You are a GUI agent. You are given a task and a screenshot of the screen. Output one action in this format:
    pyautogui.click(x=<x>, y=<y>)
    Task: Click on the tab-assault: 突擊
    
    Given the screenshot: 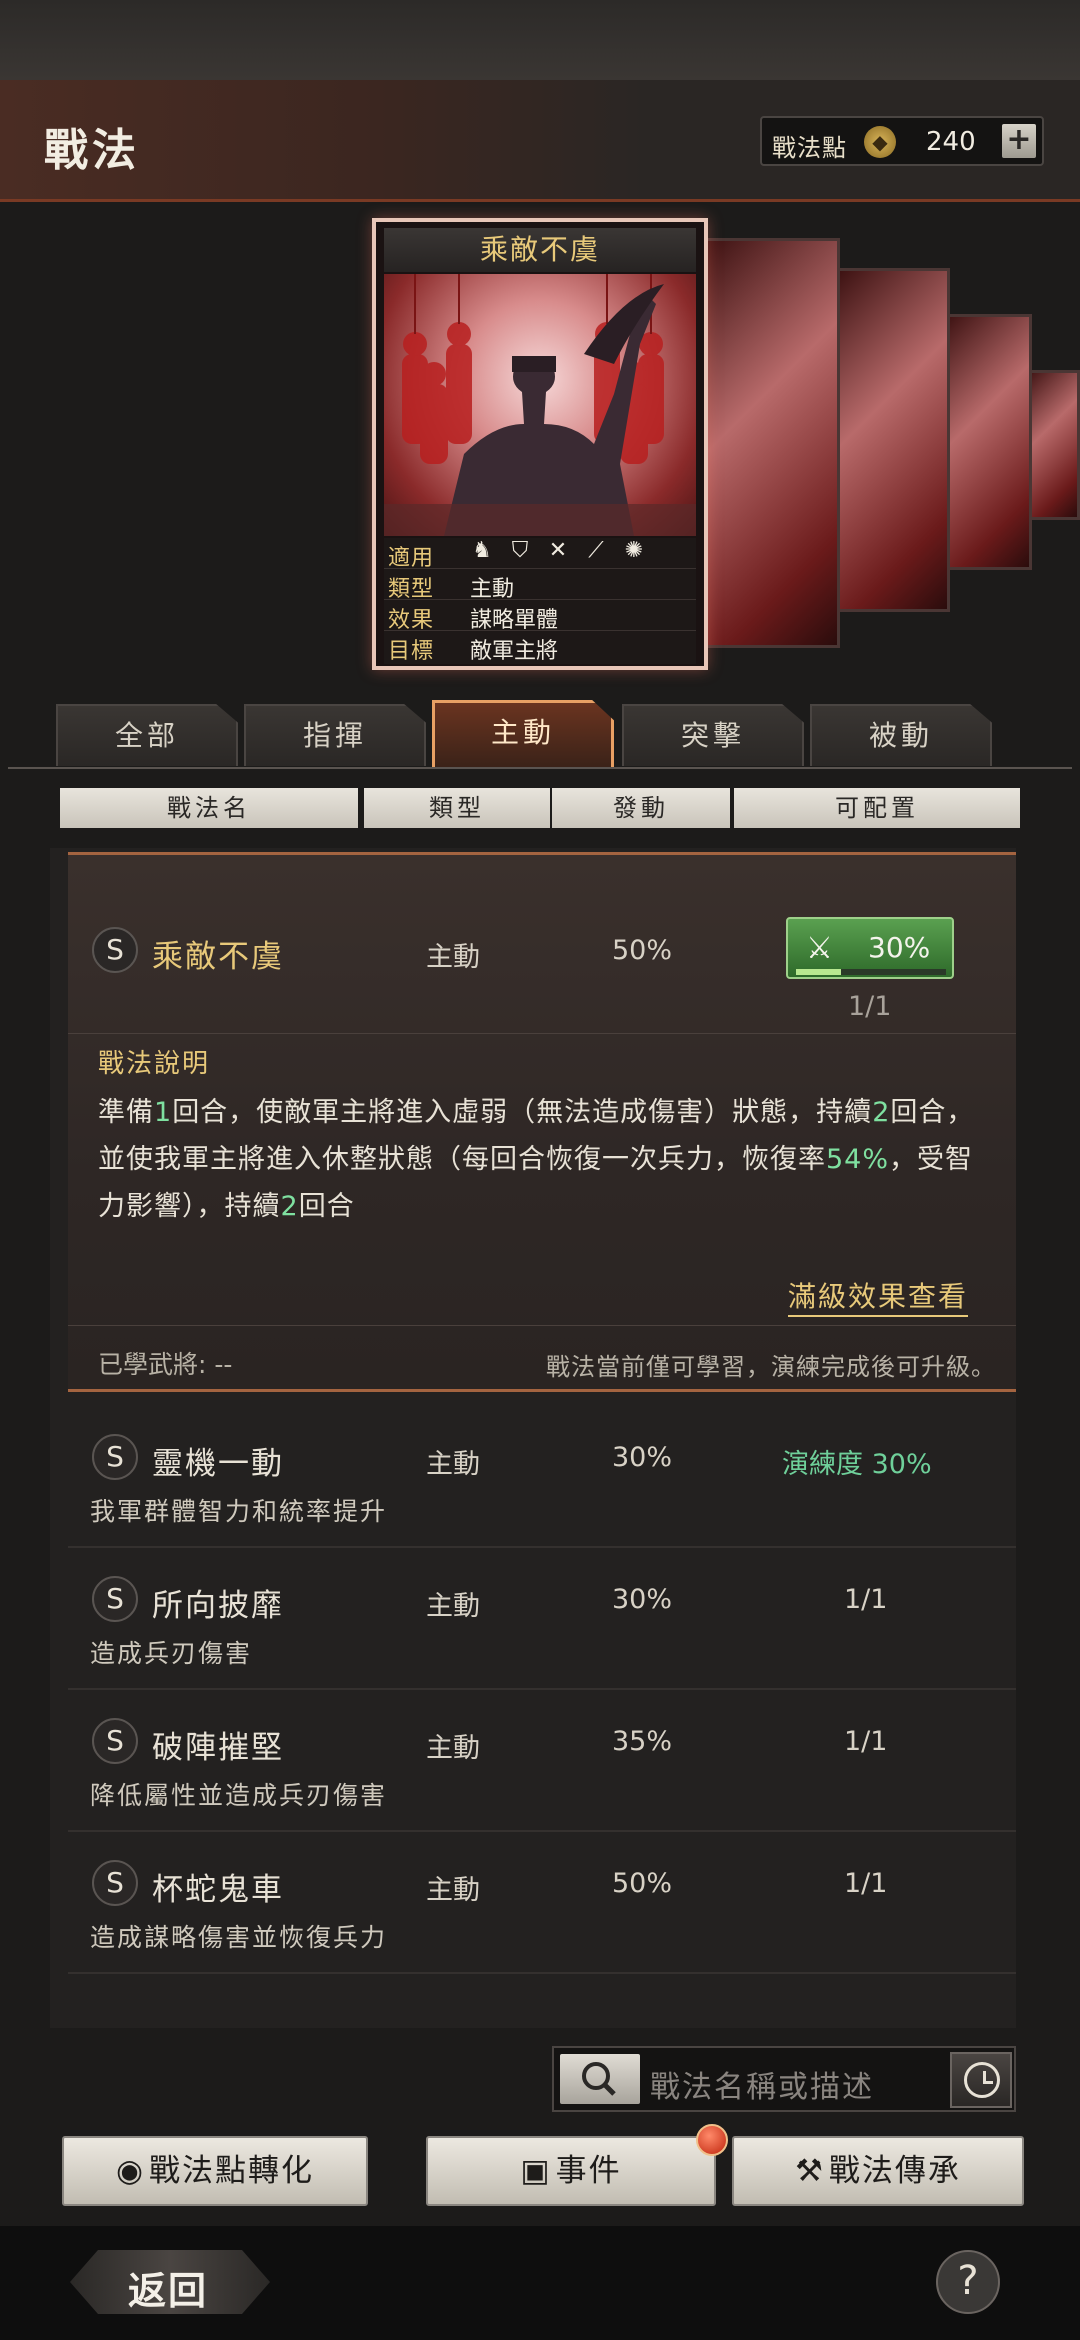 What is the action you would take?
    pyautogui.click(x=713, y=735)
    